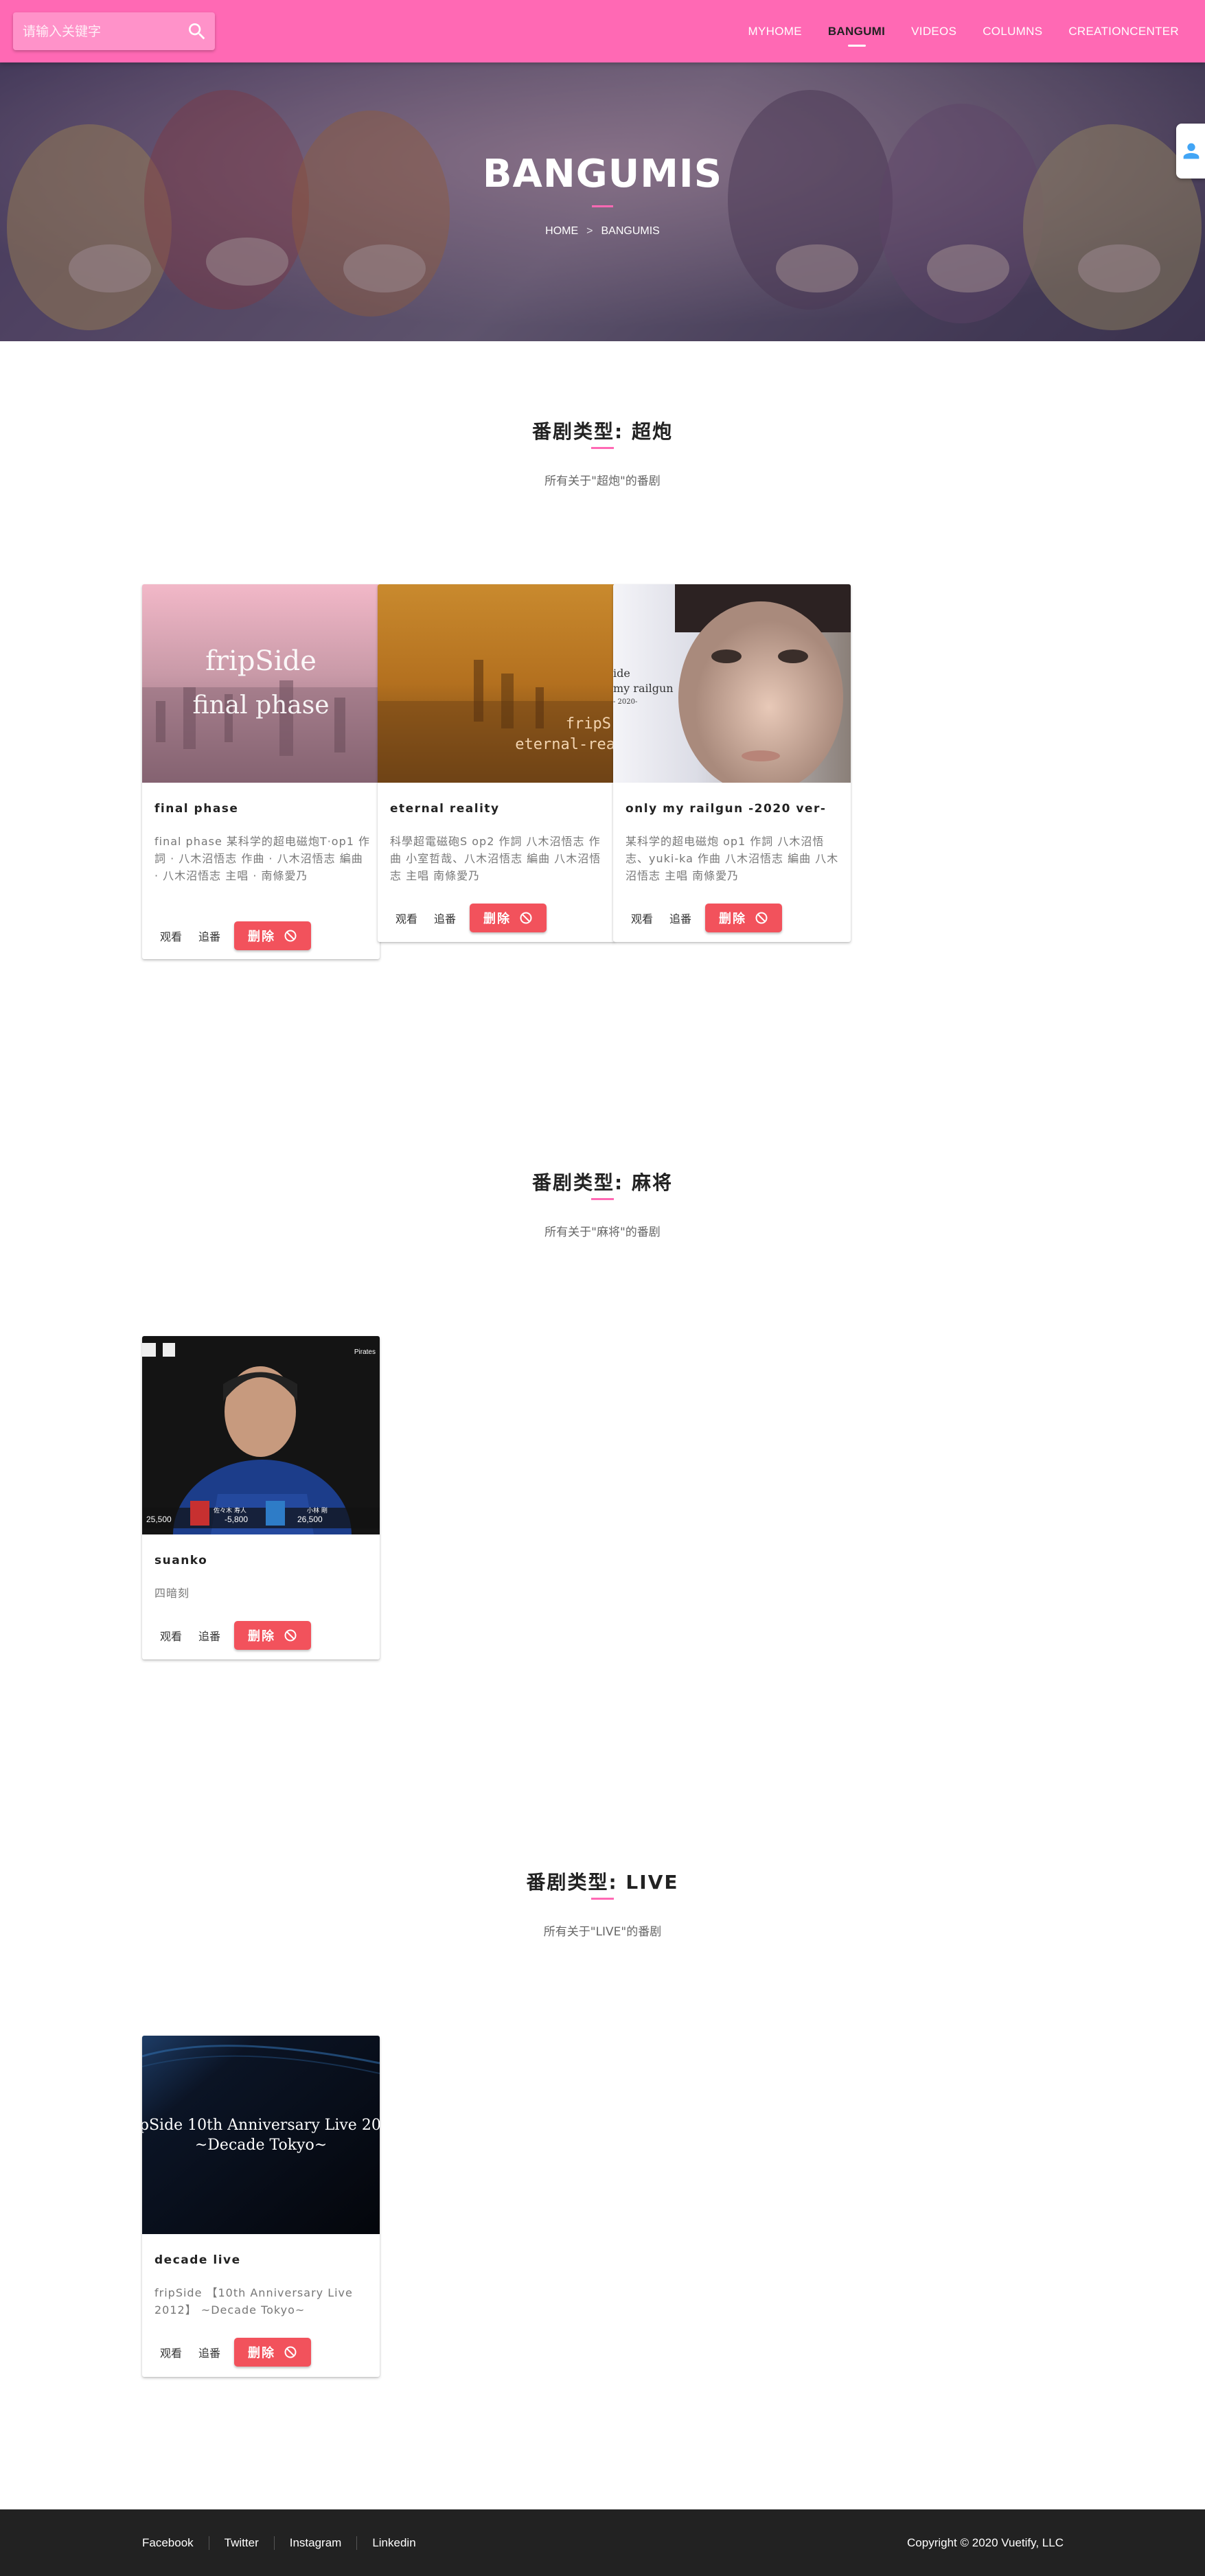 The image size is (1205, 2576). I want to click on score-text: 26,500, so click(310, 1519).